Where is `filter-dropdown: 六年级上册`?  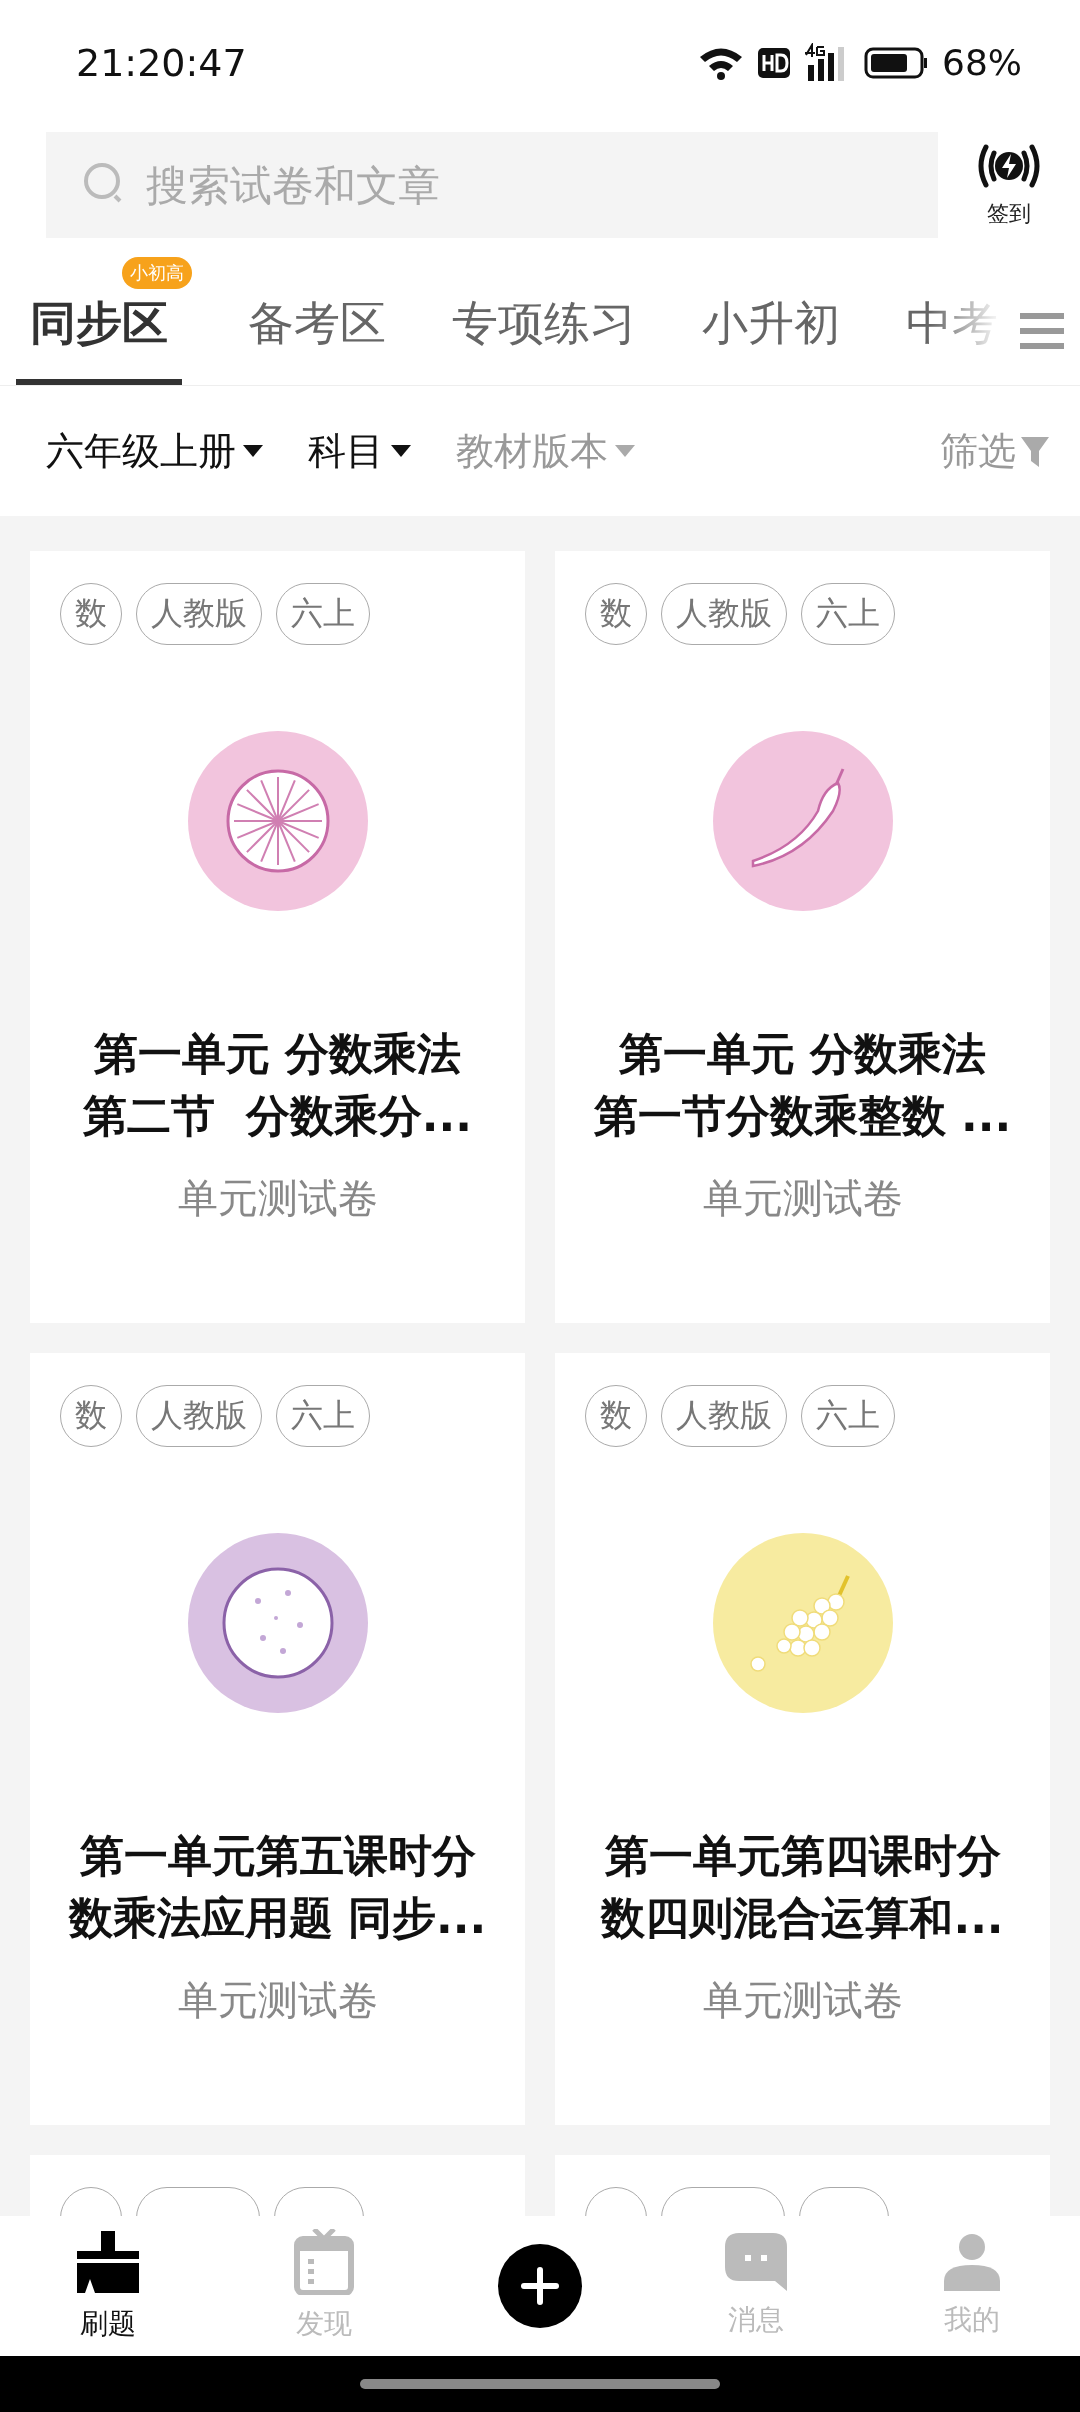
filter-dropdown: 六年级上册 is located at coordinates (155, 451).